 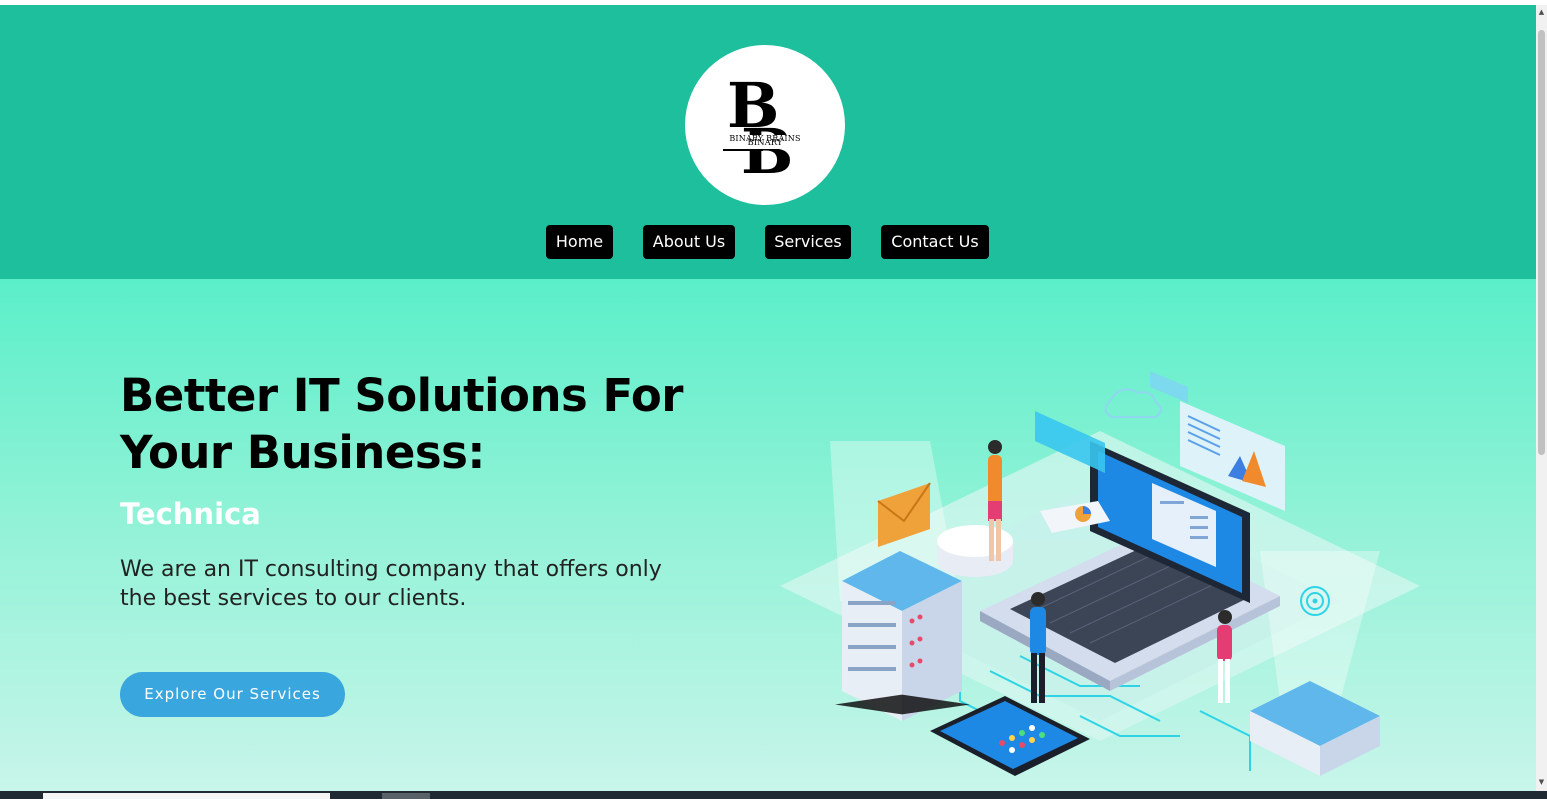 I want to click on svg-text: B, so click(x=767, y=151).